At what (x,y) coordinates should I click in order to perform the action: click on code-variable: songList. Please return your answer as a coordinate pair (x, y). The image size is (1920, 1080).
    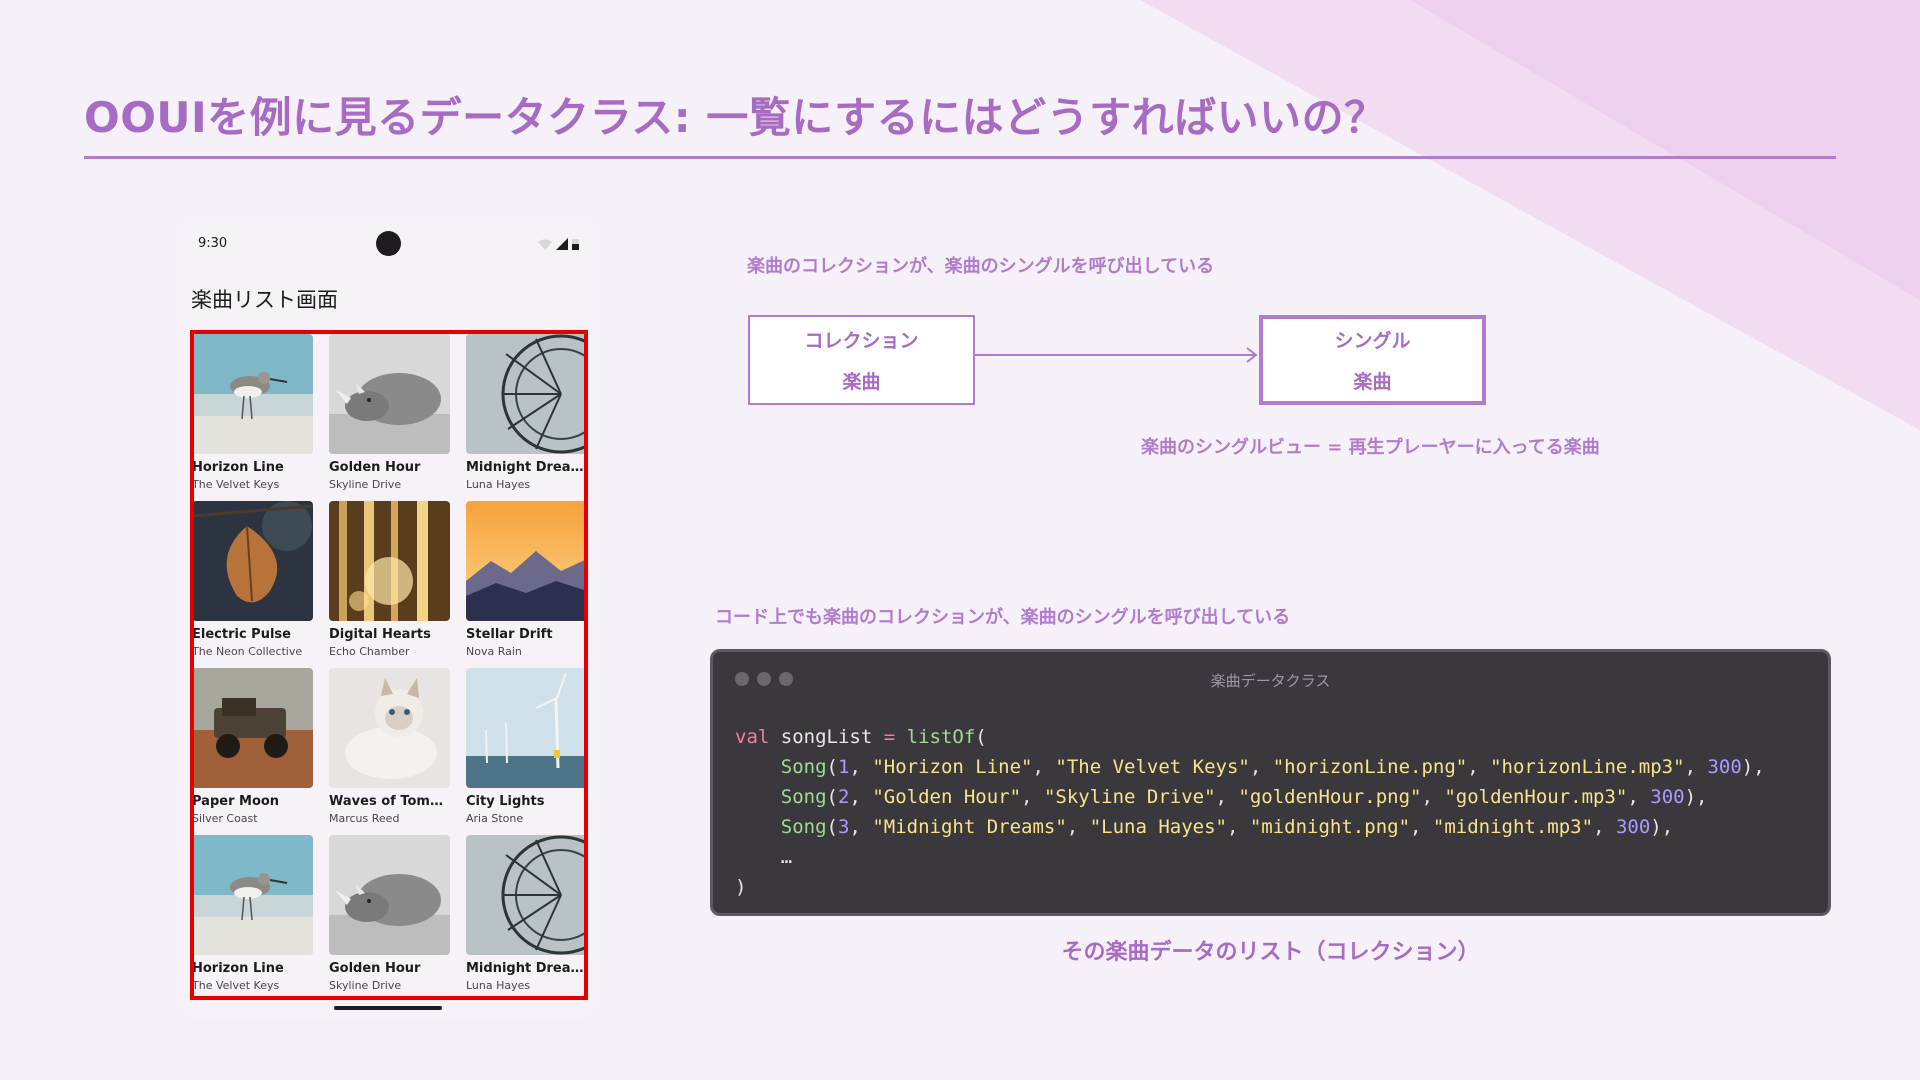
    Looking at the image, I should click on (826, 737).